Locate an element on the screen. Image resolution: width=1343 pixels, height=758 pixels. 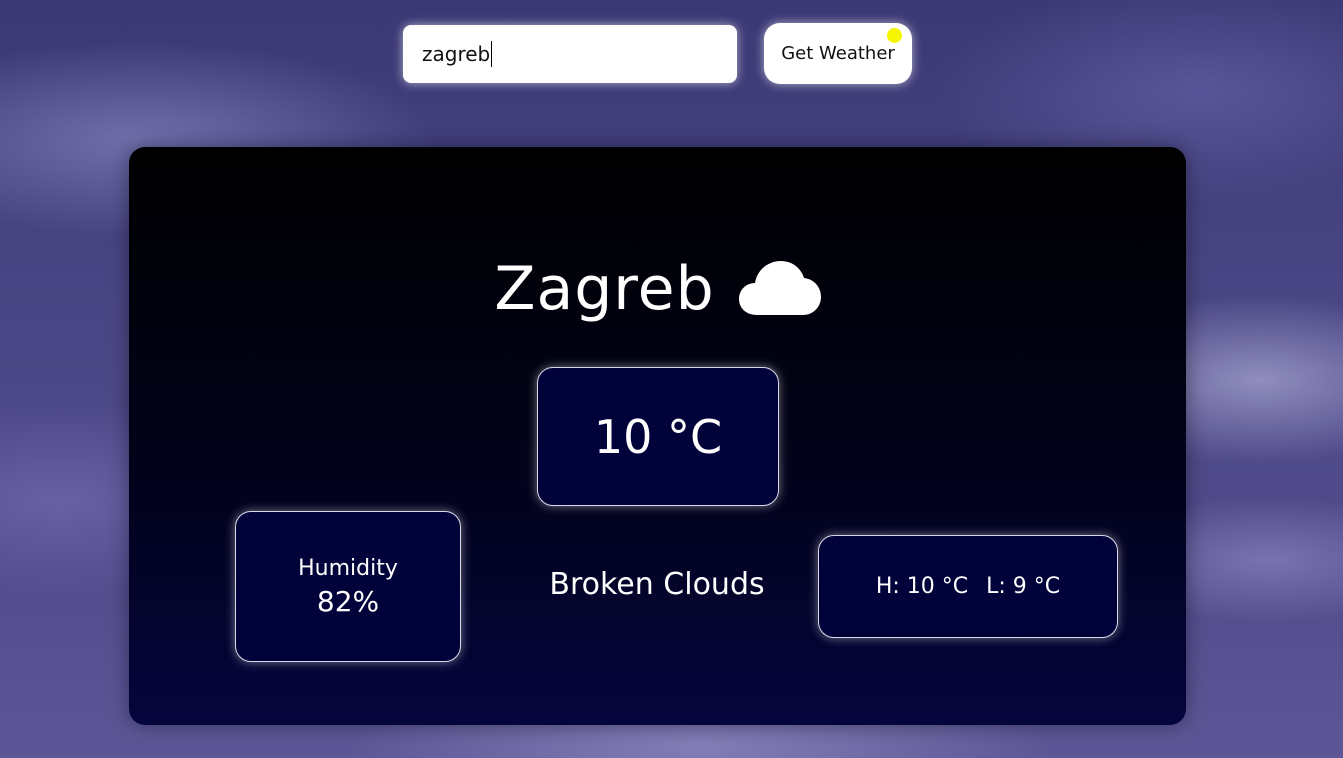
cloud-icon is located at coordinates (779, 289).